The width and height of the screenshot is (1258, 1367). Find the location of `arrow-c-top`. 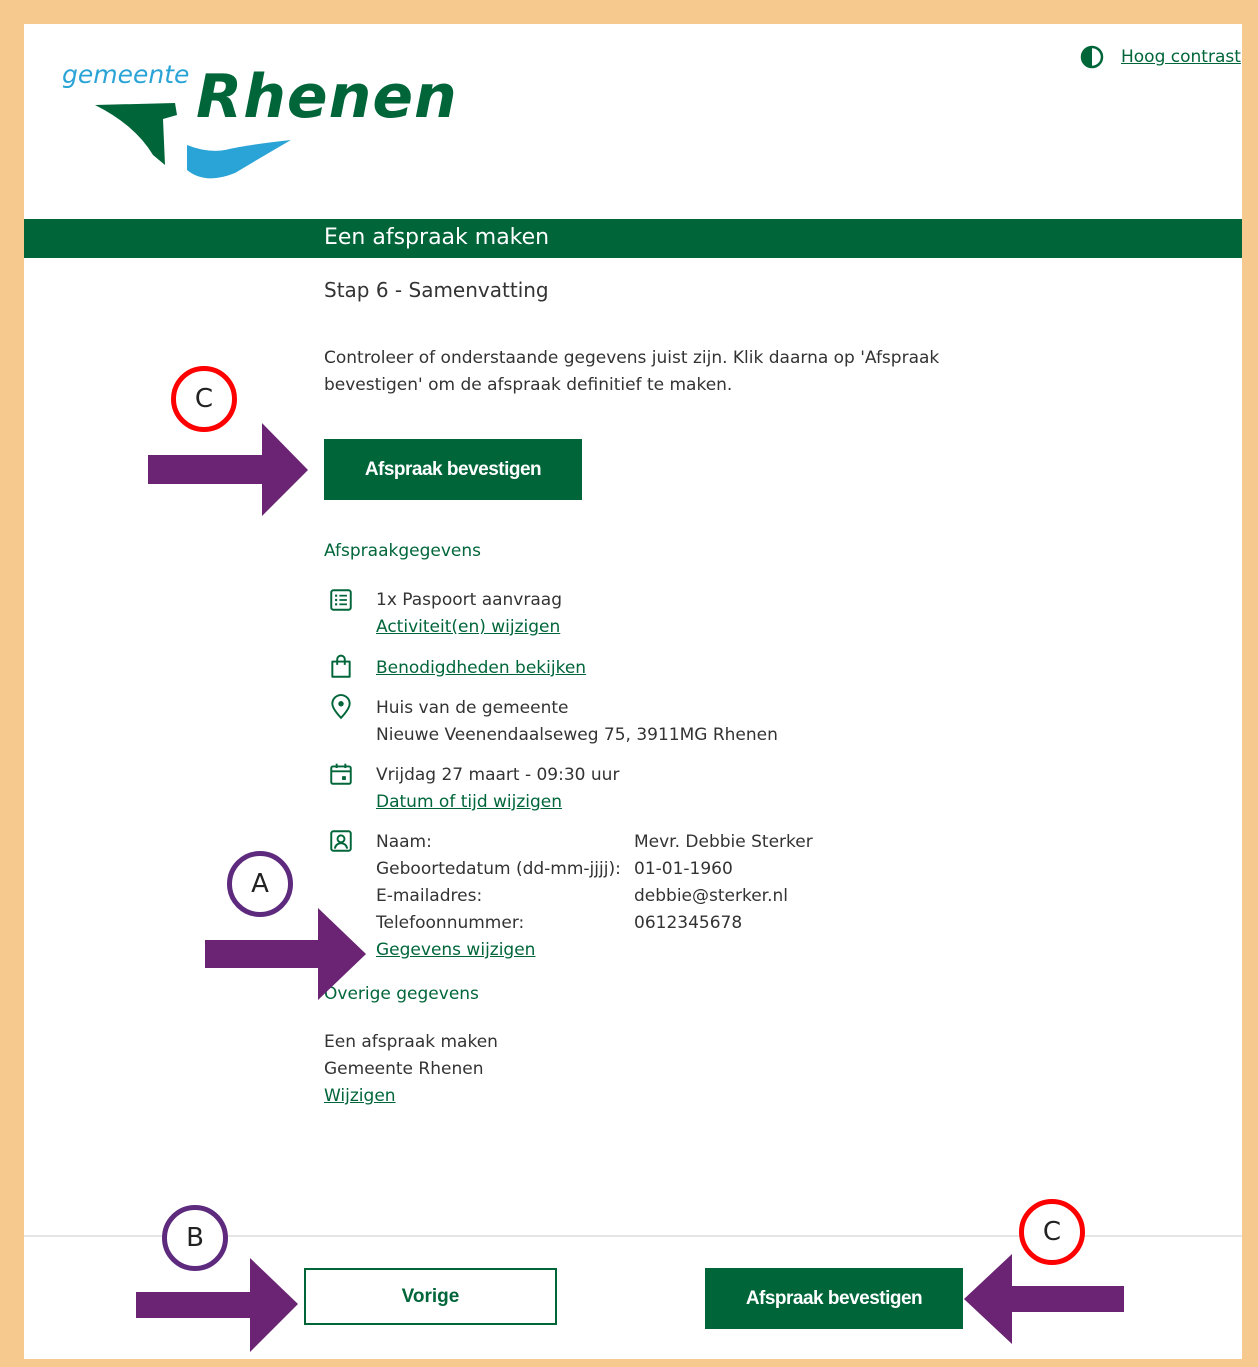

arrow-c-top is located at coordinates (228, 469).